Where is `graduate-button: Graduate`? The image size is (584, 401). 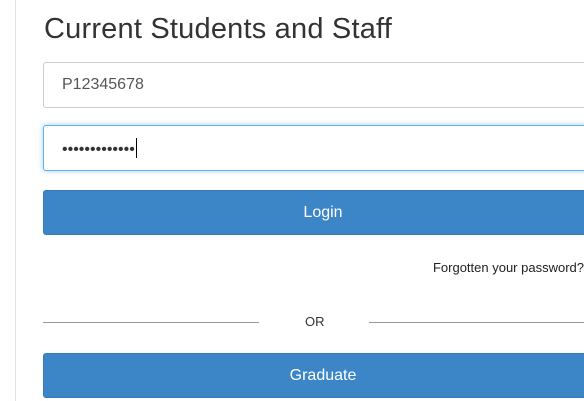 graduate-button: Graduate is located at coordinates (313, 375).